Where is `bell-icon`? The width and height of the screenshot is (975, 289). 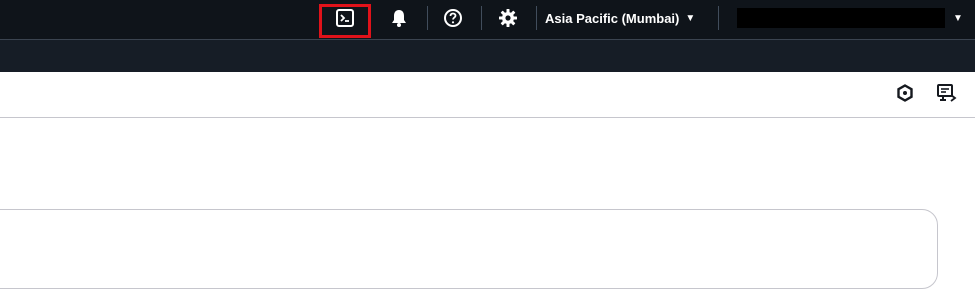
bell-icon is located at coordinates (399, 18).